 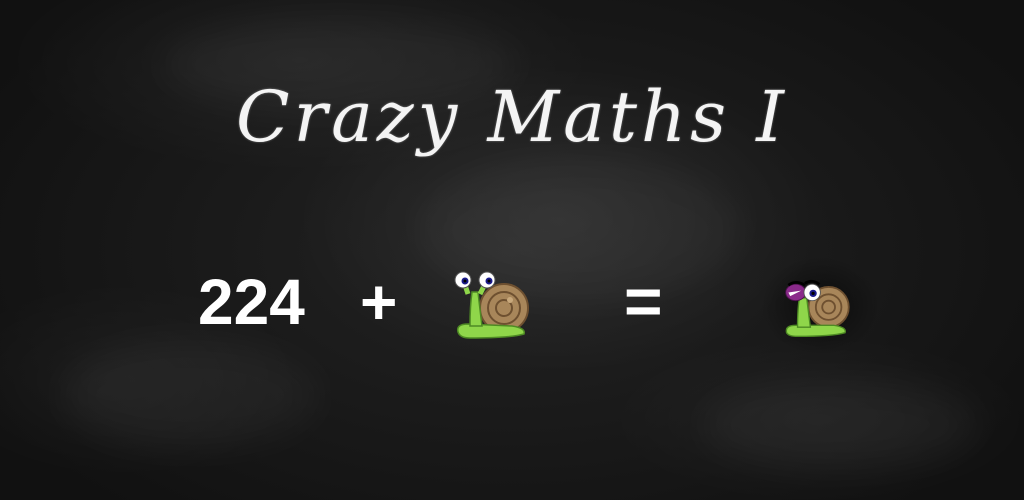 What do you see at coordinates (817, 308) in the screenshot?
I see `winking-snail-icon` at bounding box center [817, 308].